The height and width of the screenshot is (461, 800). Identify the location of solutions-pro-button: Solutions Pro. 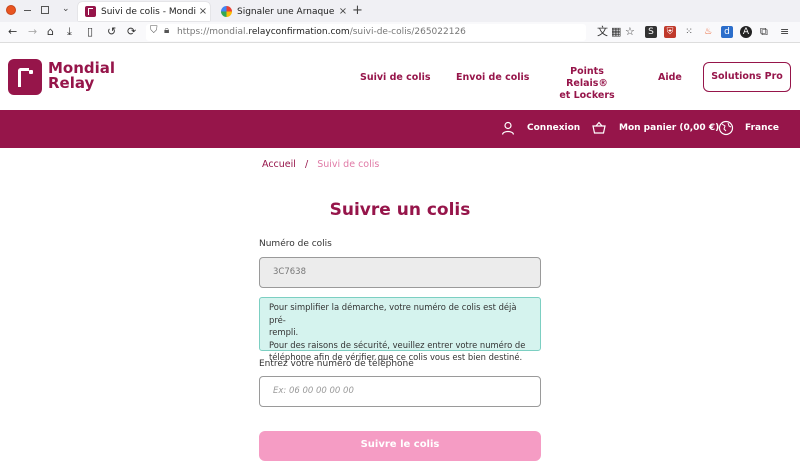
(747, 77).